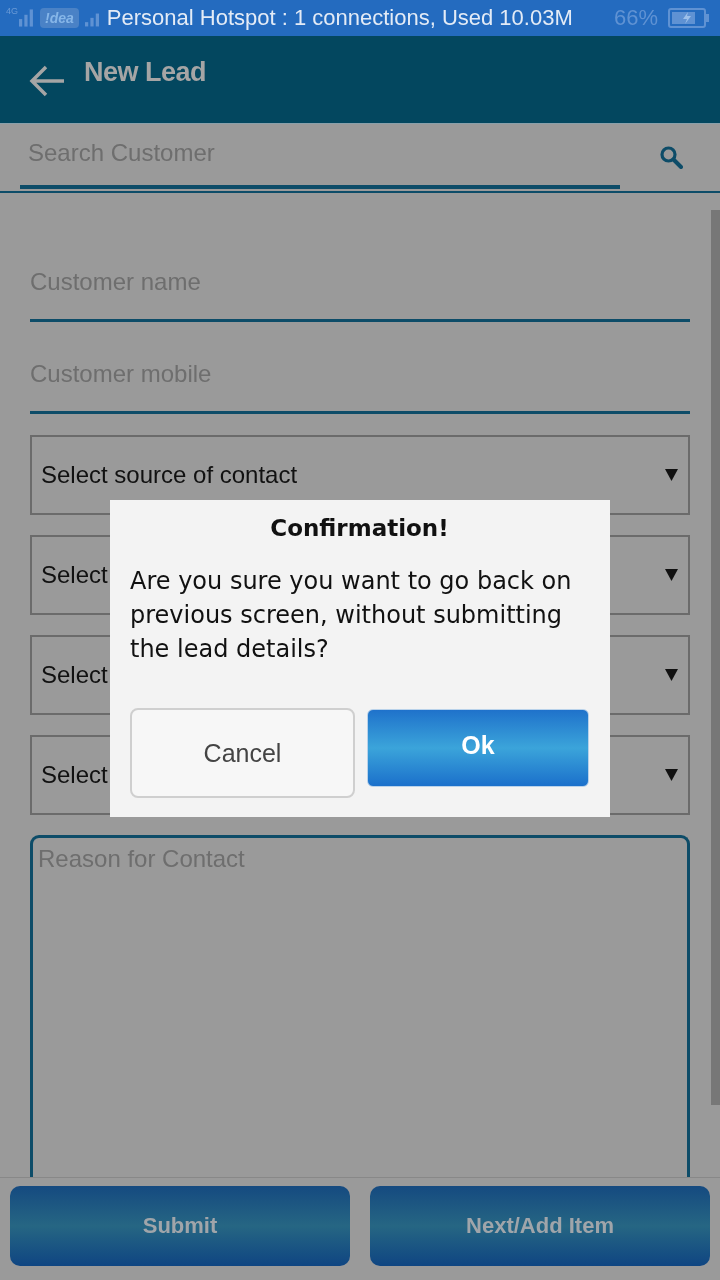 This screenshot has width=720, height=1280. Describe the element at coordinates (351, 615) in the screenshot. I see `dialog-message: Are you sure you want to go back on previous screen, without submitting the lead details?` at that location.